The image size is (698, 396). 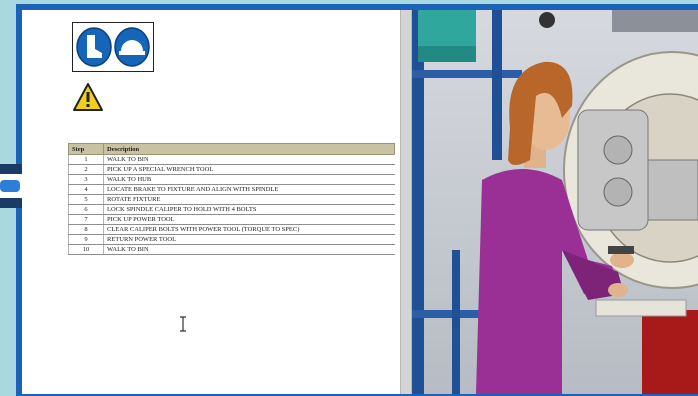 I want to click on table-row: 2 PICK UP A SPECIAL WRENCH TOOL, so click(x=231, y=169).